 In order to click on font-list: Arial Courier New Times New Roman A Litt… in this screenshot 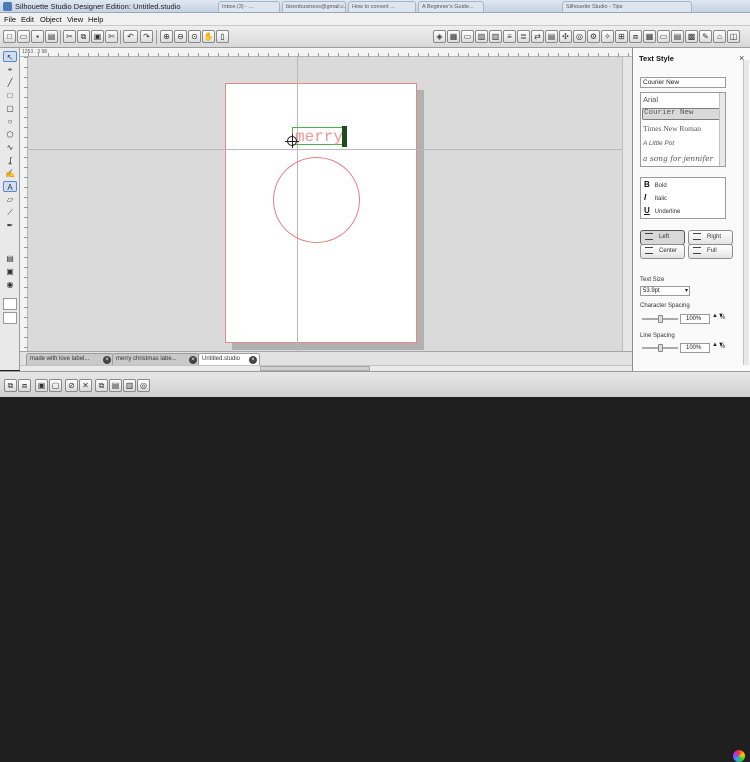, I will do `click(683, 129)`.